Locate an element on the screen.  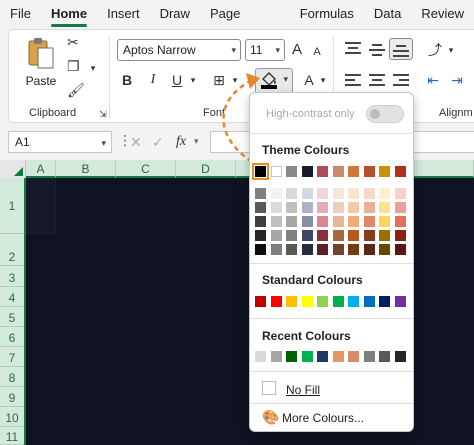
cut-icon: ✂ is located at coordinates (73, 42).